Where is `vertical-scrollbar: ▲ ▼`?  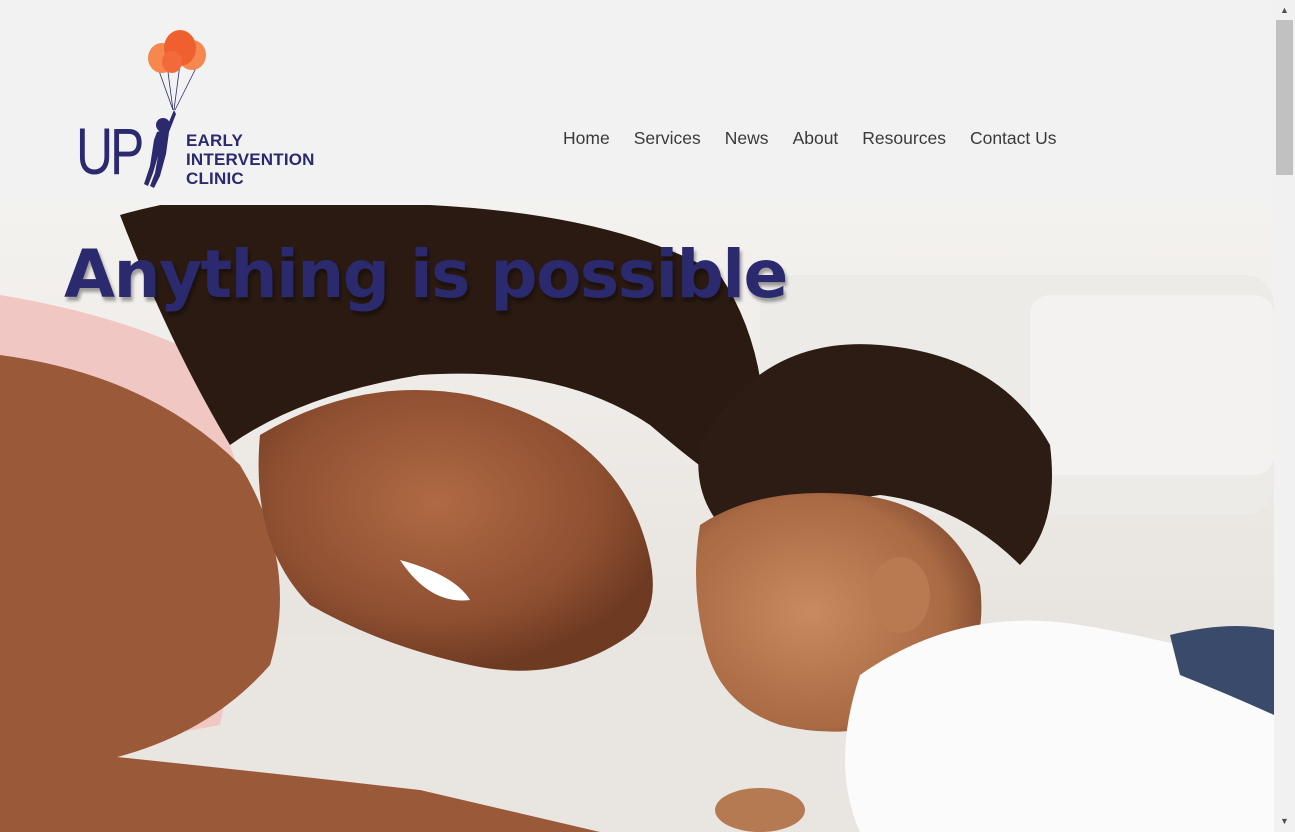 vertical-scrollbar: ▲ ▼ is located at coordinates (1284, 416).